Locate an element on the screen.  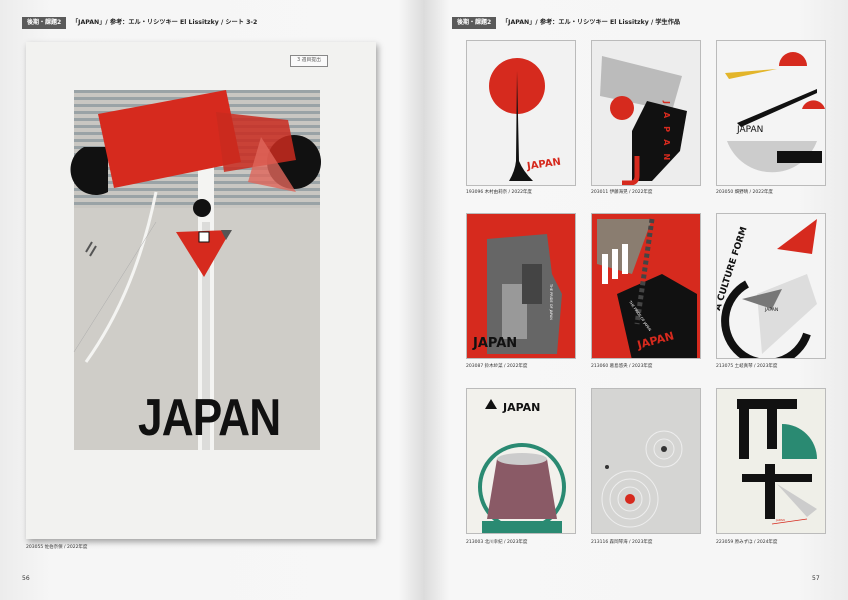
caption-4: 203087 鈴木紗菜 / 2022年度 is located at coordinates (497, 366).